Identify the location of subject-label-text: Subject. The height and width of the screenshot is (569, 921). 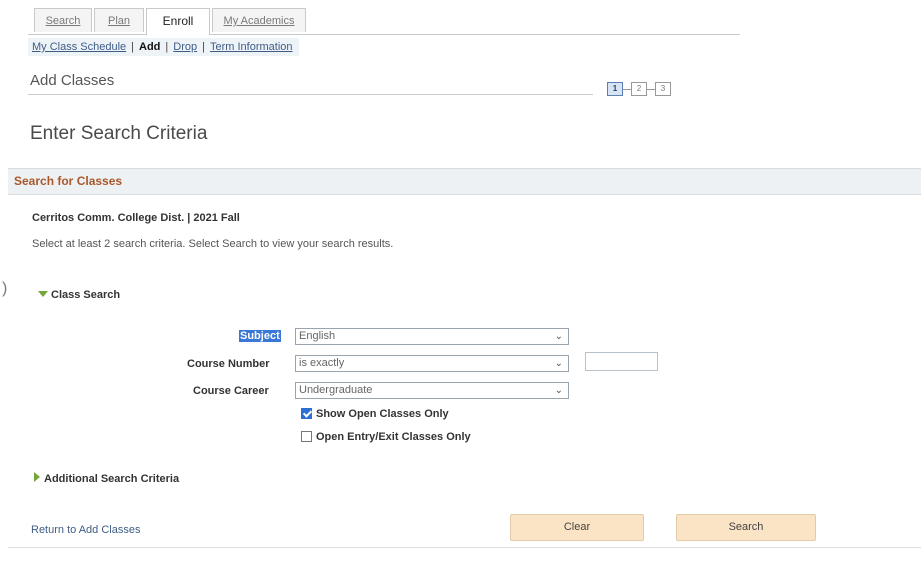
(260, 336).